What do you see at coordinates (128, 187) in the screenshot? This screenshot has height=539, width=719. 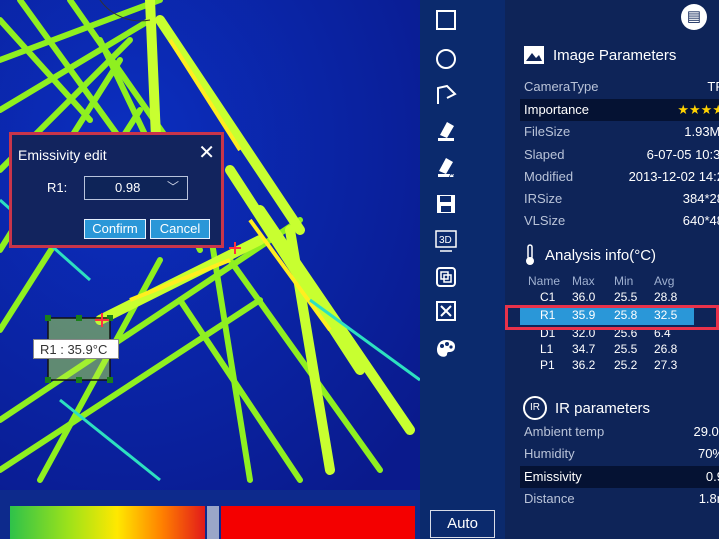 I see `emissivity-value: 0.98` at bounding box center [128, 187].